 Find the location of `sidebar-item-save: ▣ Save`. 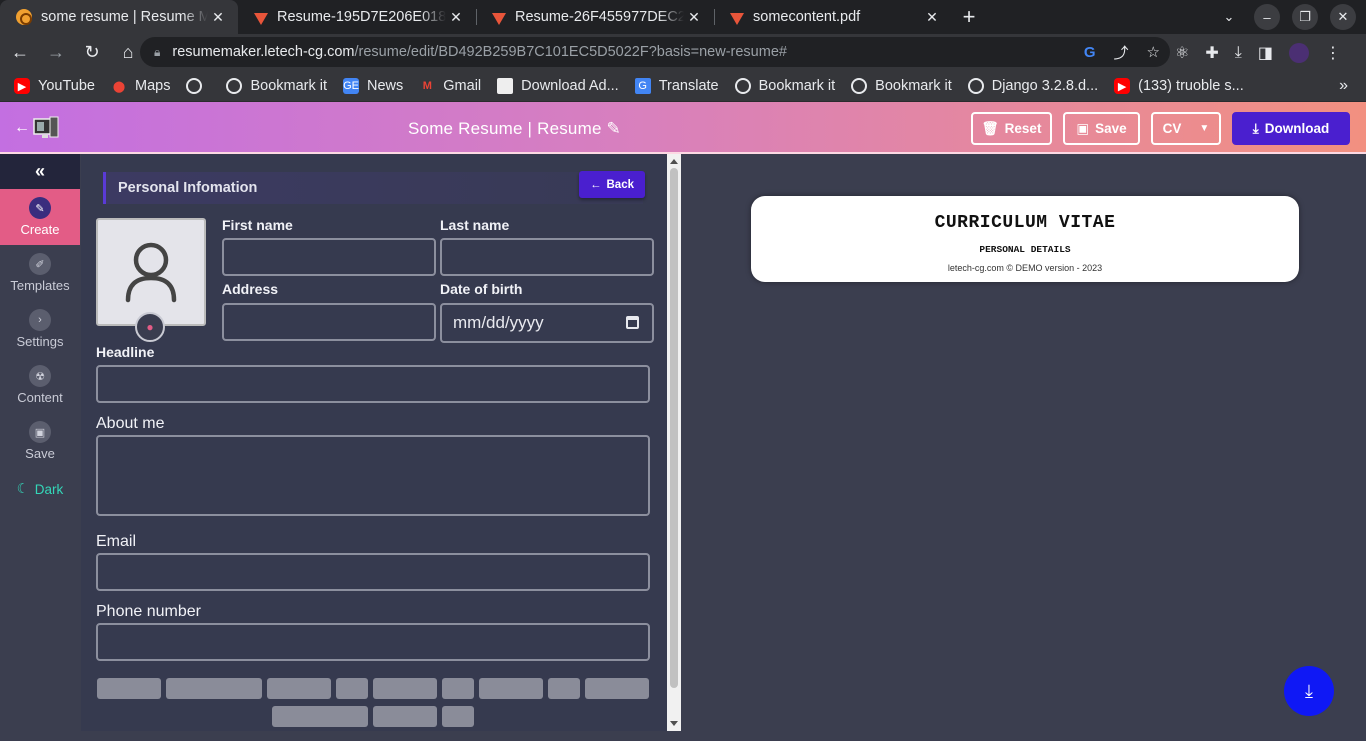

sidebar-item-save: ▣ Save is located at coordinates (40, 441).